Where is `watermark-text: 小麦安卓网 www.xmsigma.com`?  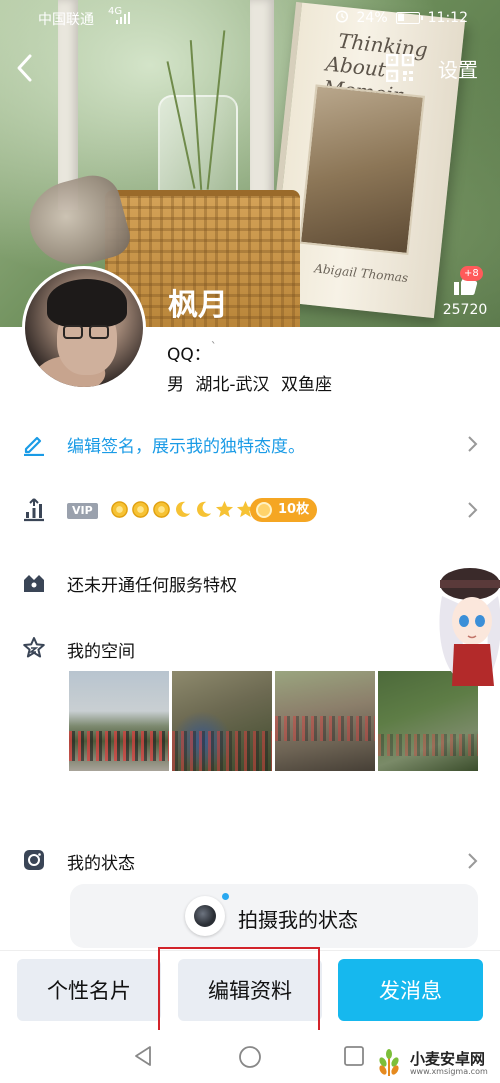
watermark-text: 小麦安卓网 www.xmsigma.com is located at coordinates (449, 1063).